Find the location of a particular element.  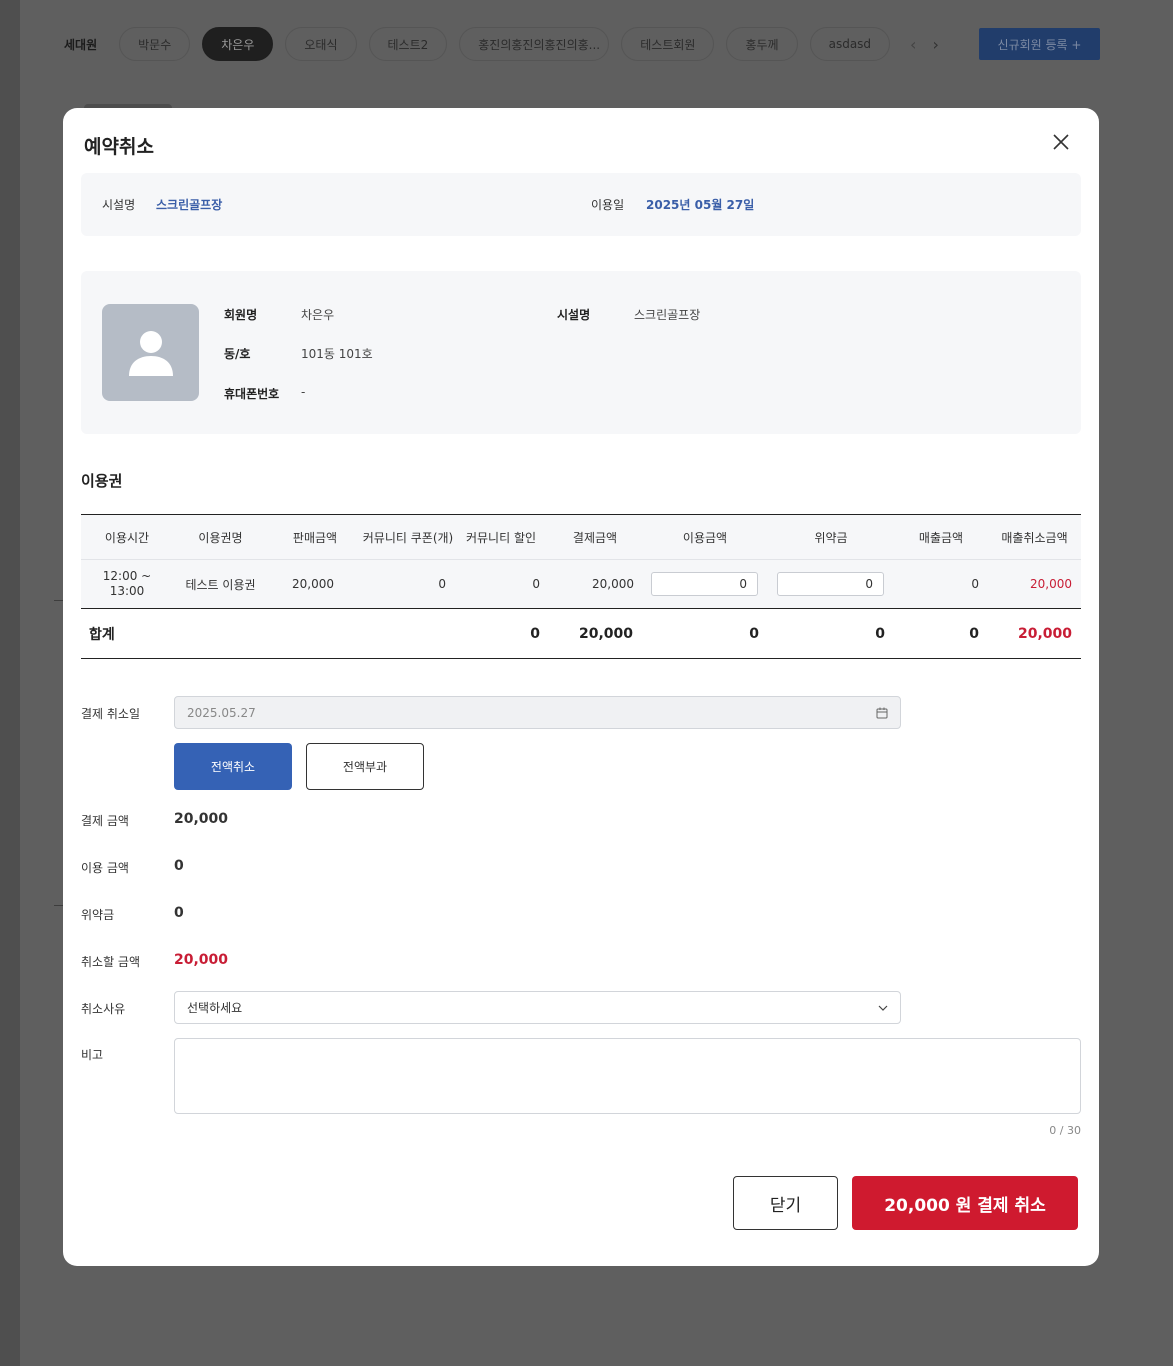

total-sales-cancel-amount: 20,000 is located at coordinates (1044, 633).